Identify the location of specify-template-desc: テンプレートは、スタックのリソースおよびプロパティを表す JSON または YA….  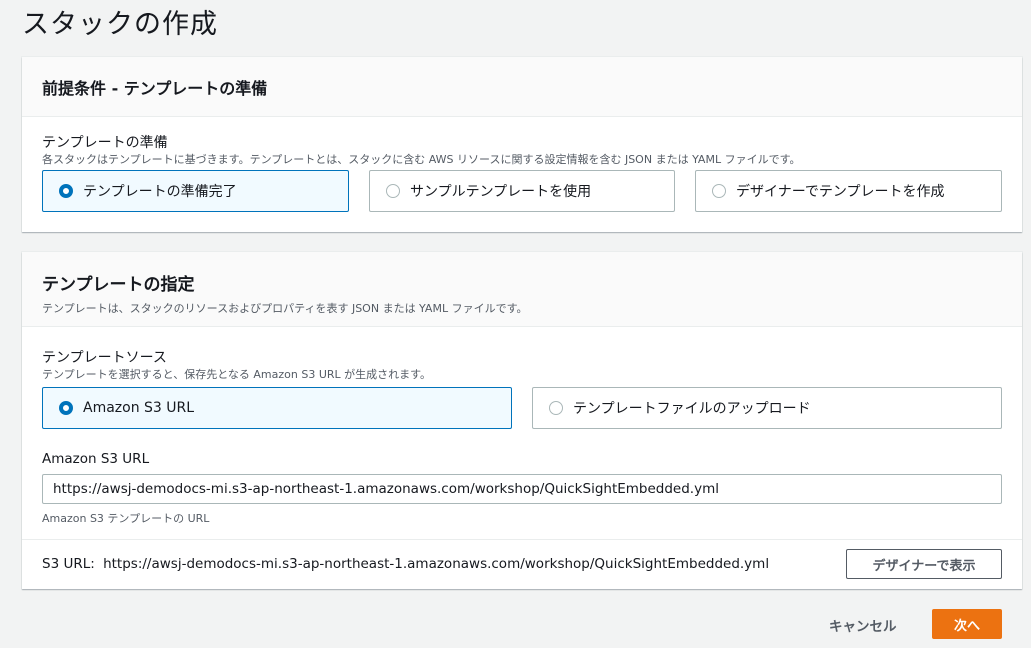
(285, 308).